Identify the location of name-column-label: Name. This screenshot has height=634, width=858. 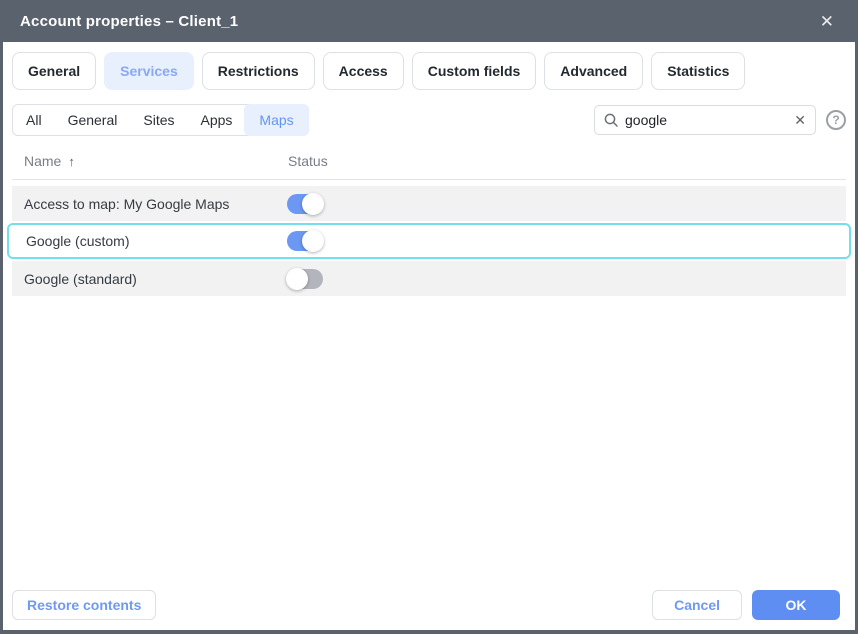
(43, 161).